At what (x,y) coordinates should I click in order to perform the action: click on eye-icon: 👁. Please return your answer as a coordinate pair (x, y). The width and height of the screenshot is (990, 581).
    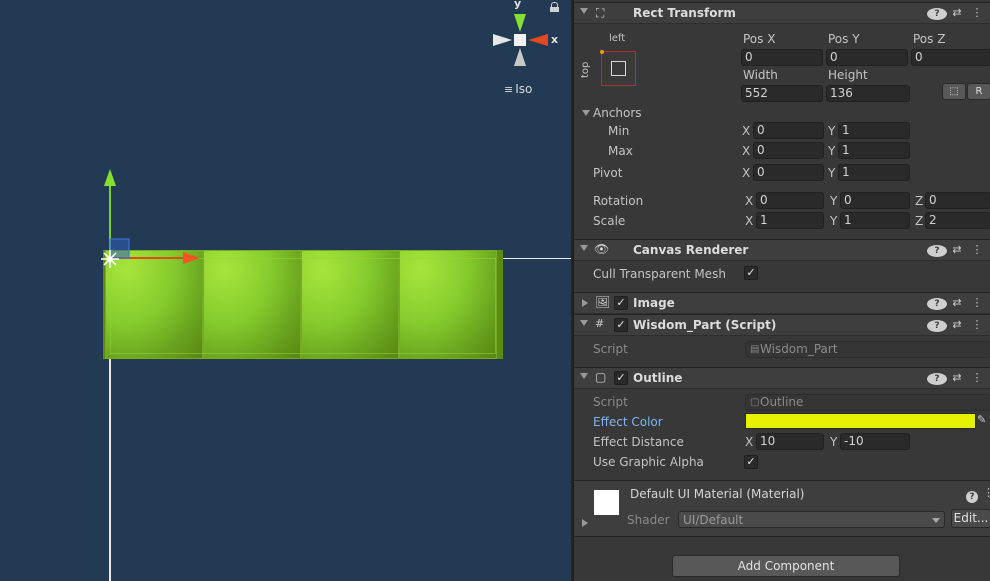
    Looking at the image, I should click on (602, 249).